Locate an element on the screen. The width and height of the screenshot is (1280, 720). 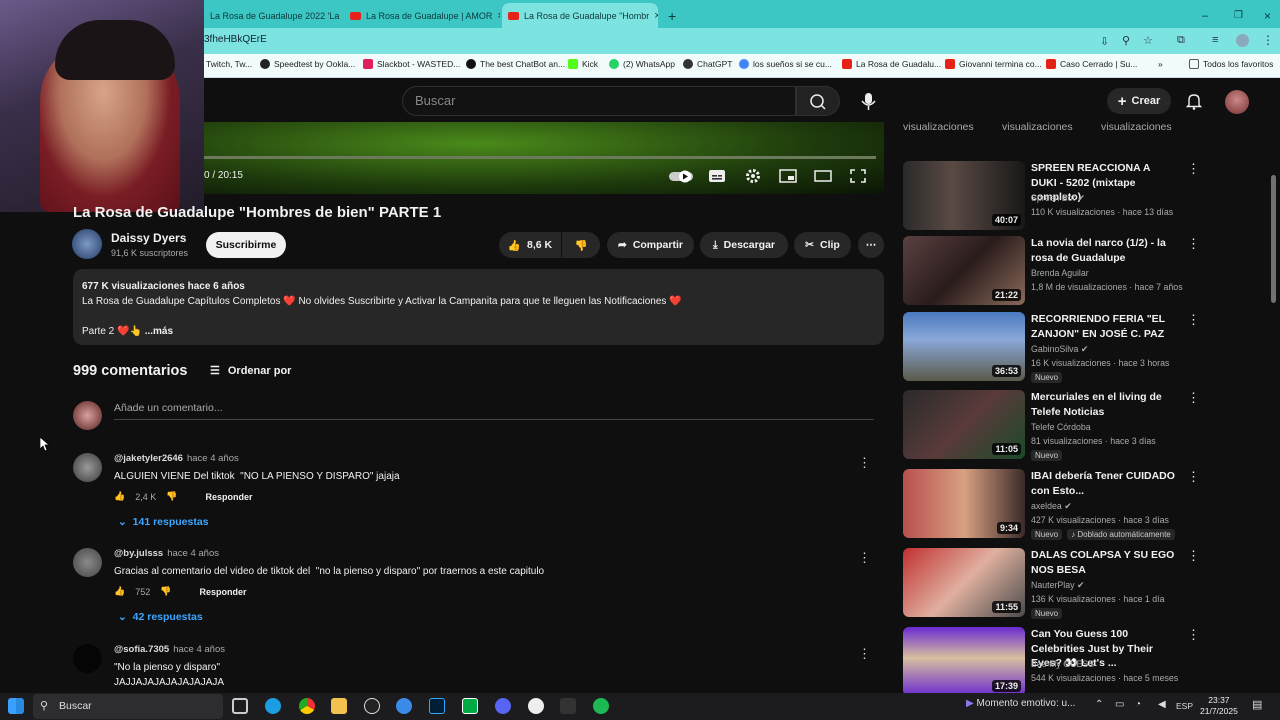
minimize-icon: – is located at coordinates (1205, 15).